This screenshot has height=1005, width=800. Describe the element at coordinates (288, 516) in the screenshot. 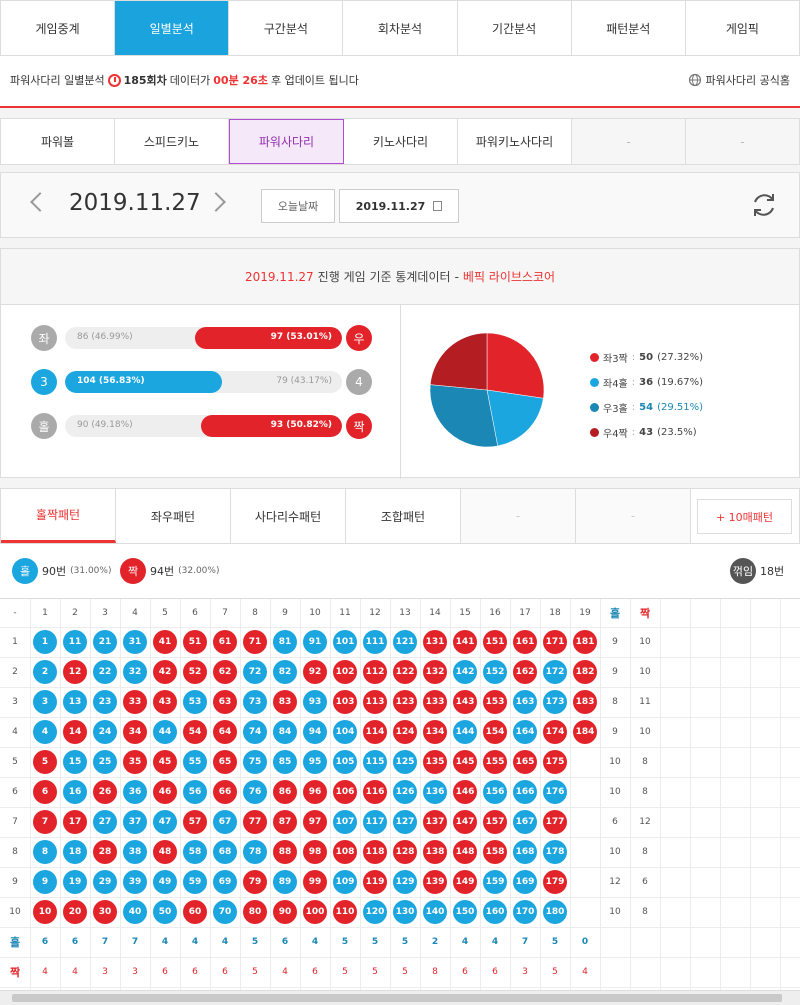

I see `tab-ladder-count-pattern: 사다리수패턴` at that location.